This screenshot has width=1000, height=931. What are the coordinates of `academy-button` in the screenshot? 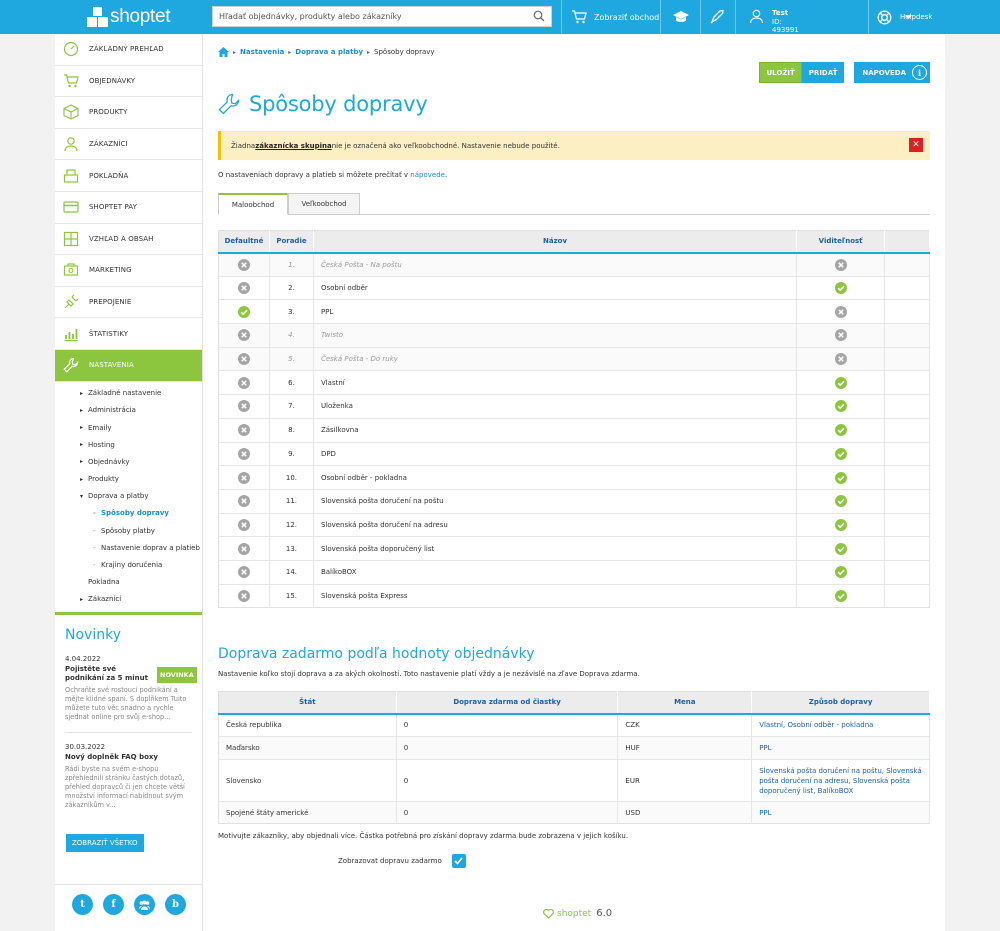 It's located at (681, 17).